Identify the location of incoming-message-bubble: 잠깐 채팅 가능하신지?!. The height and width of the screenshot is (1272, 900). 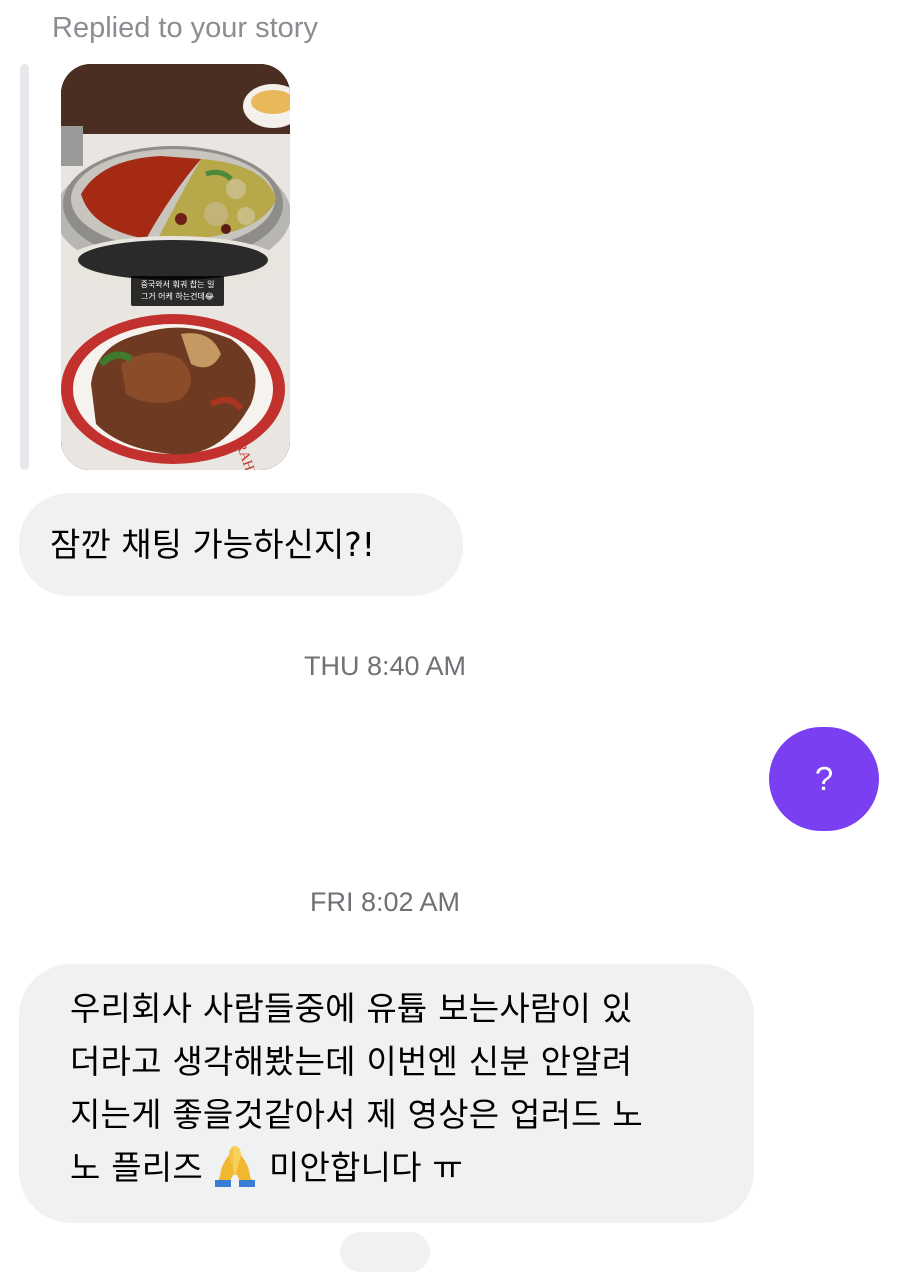
(241, 544).